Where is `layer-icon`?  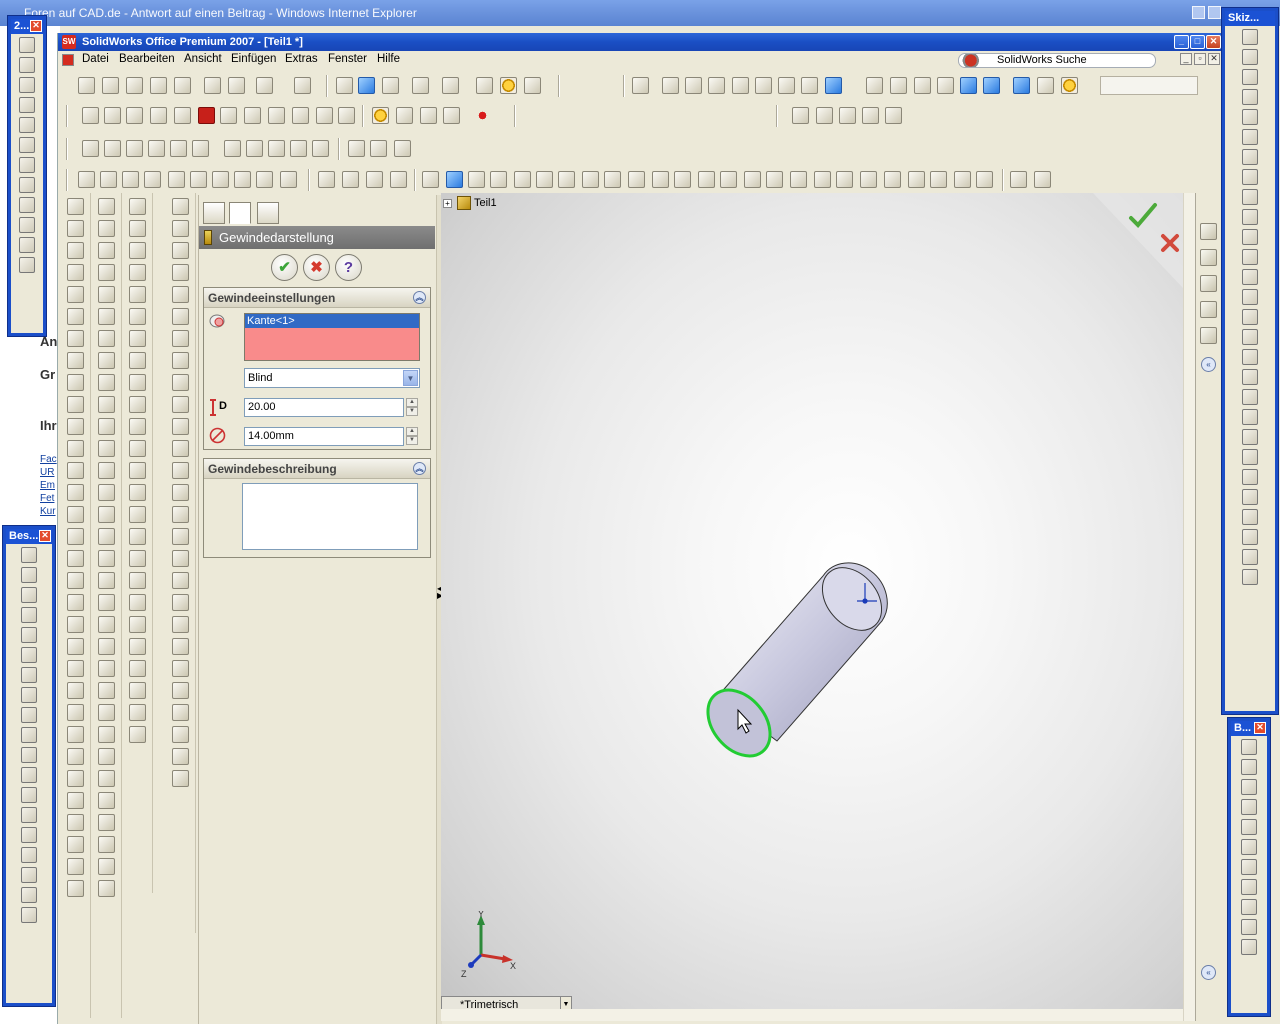
layer-icon is located at coordinates (824, 115).